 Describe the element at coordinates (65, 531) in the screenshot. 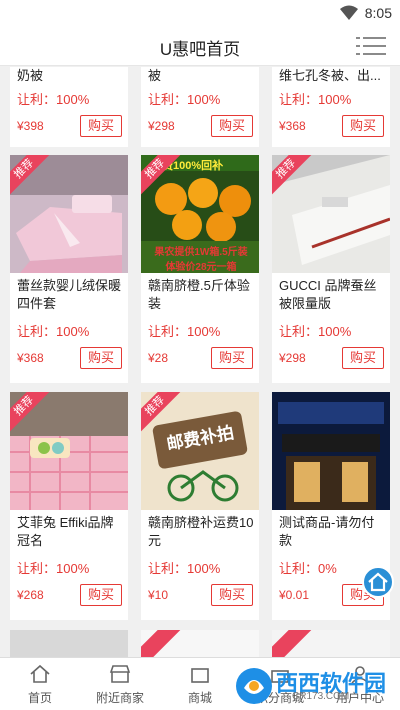

I see `product-name: 艾菲兔 Effiki品牌冠名` at that location.